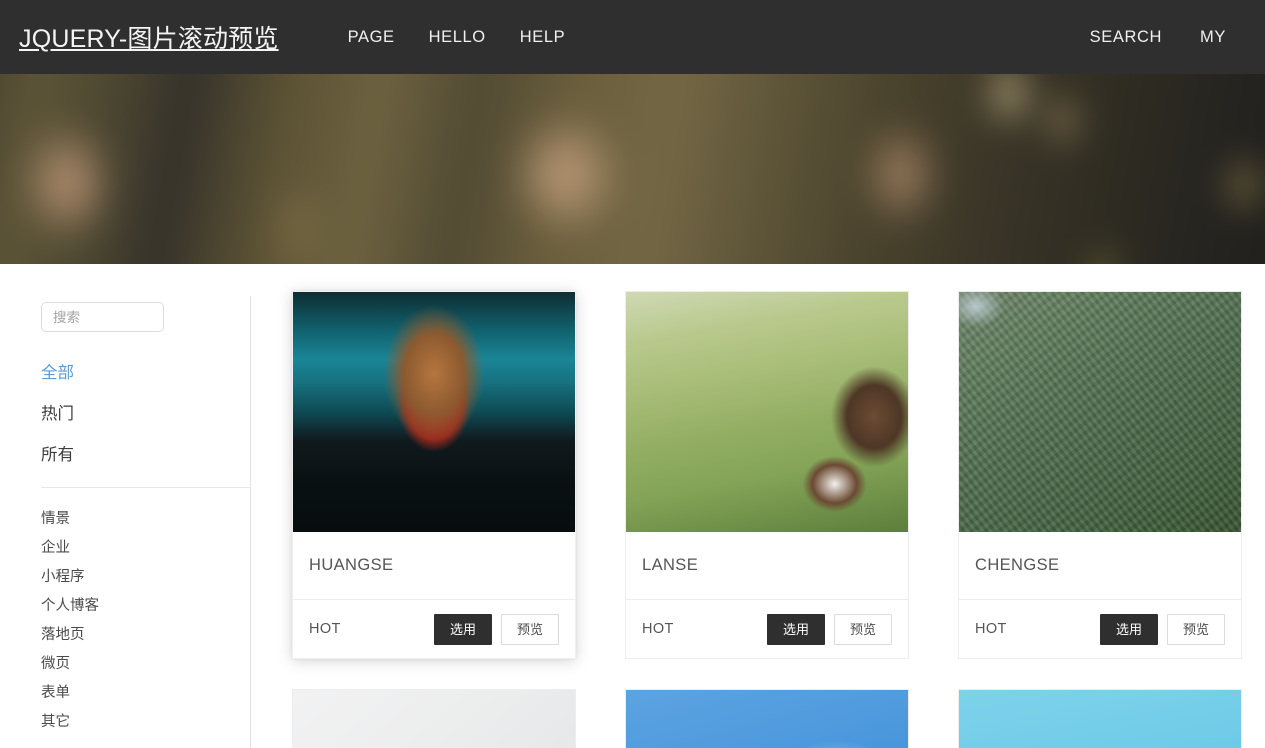 This screenshot has height=748, width=1265. What do you see at coordinates (146, 548) in the screenshot?
I see `sidebar-item-enterprise: 企业` at bounding box center [146, 548].